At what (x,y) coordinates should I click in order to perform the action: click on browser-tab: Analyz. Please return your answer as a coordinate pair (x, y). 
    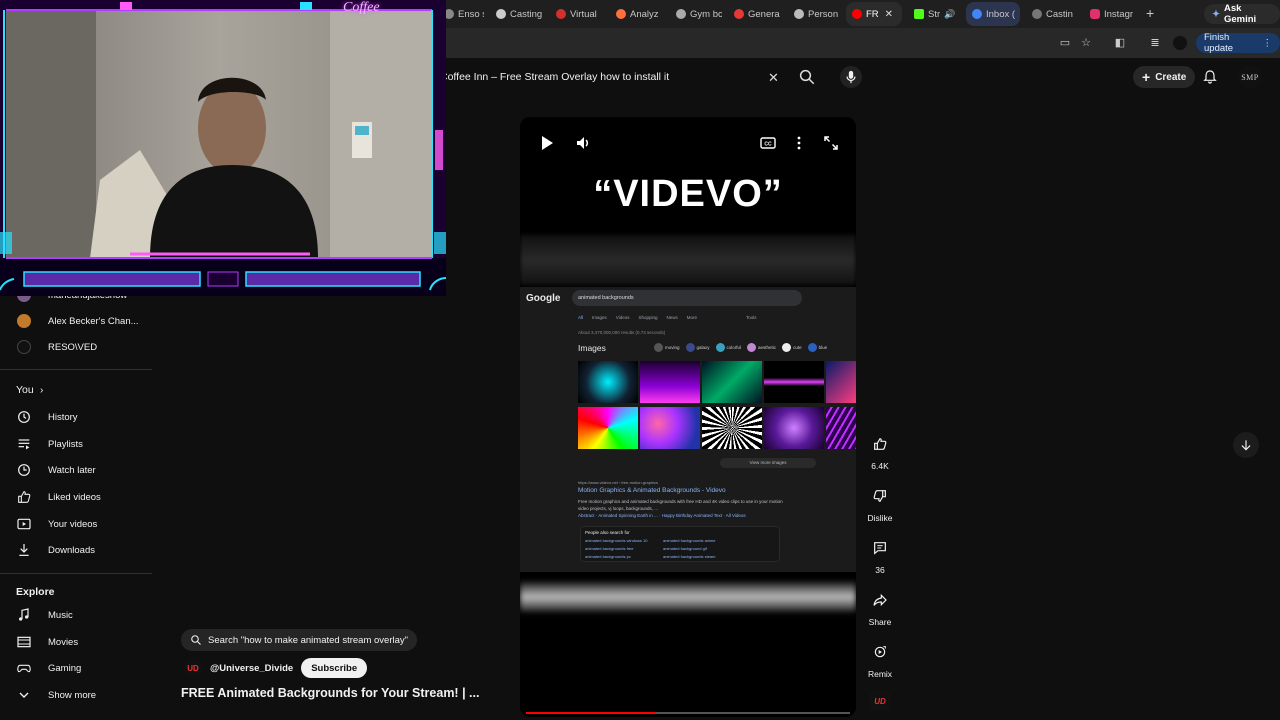
    Looking at the image, I should click on (637, 14).